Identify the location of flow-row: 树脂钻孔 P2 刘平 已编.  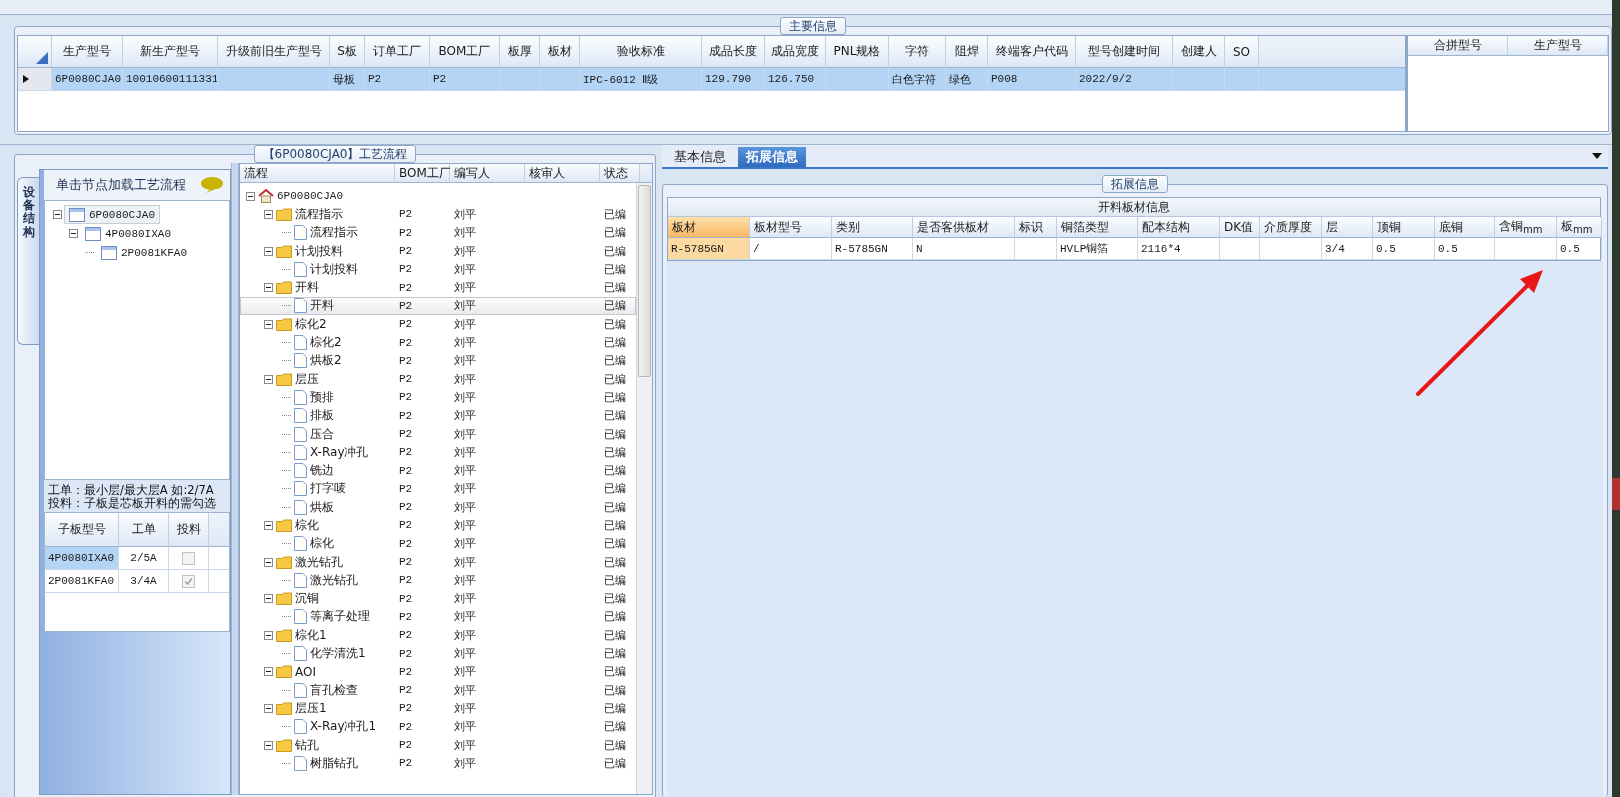
(438, 763).